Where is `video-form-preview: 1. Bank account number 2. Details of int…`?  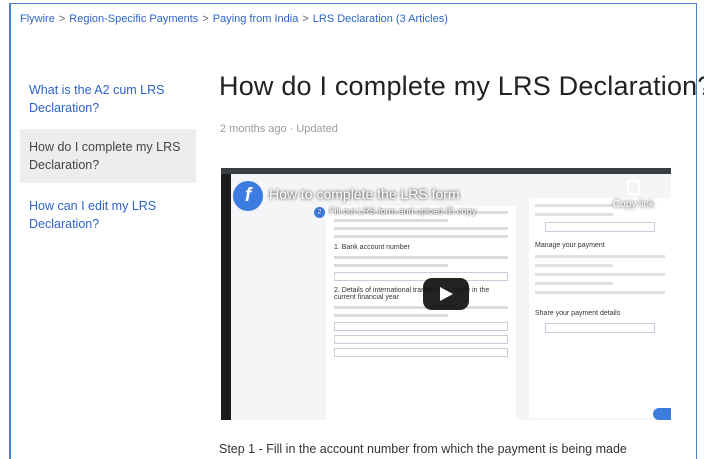
video-form-preview: 1. Bank account number 2. Details of int… is located at coordinates (421, 313).